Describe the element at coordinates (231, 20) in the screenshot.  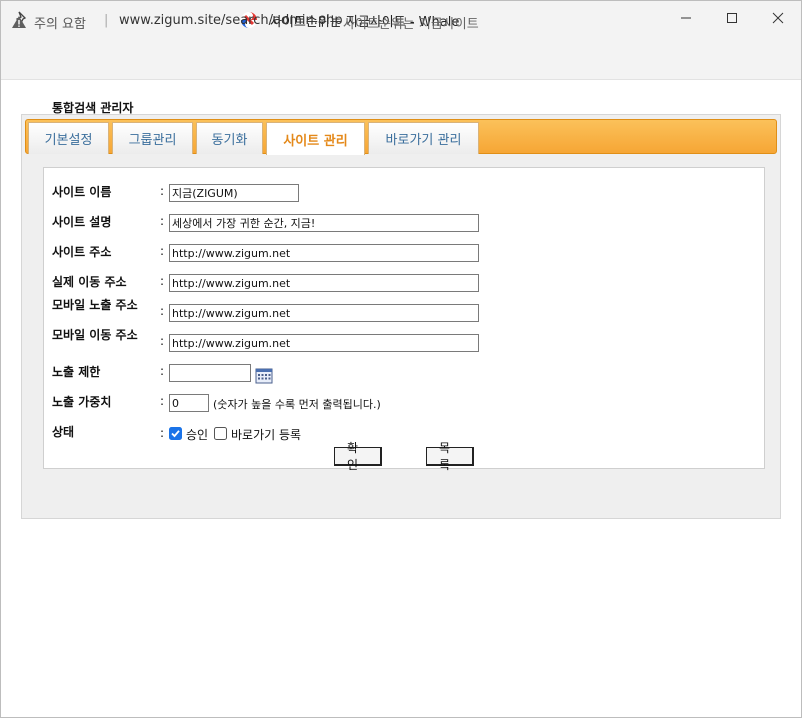
I see `address-url: www.zigum.site/search/admin.php` at that location.